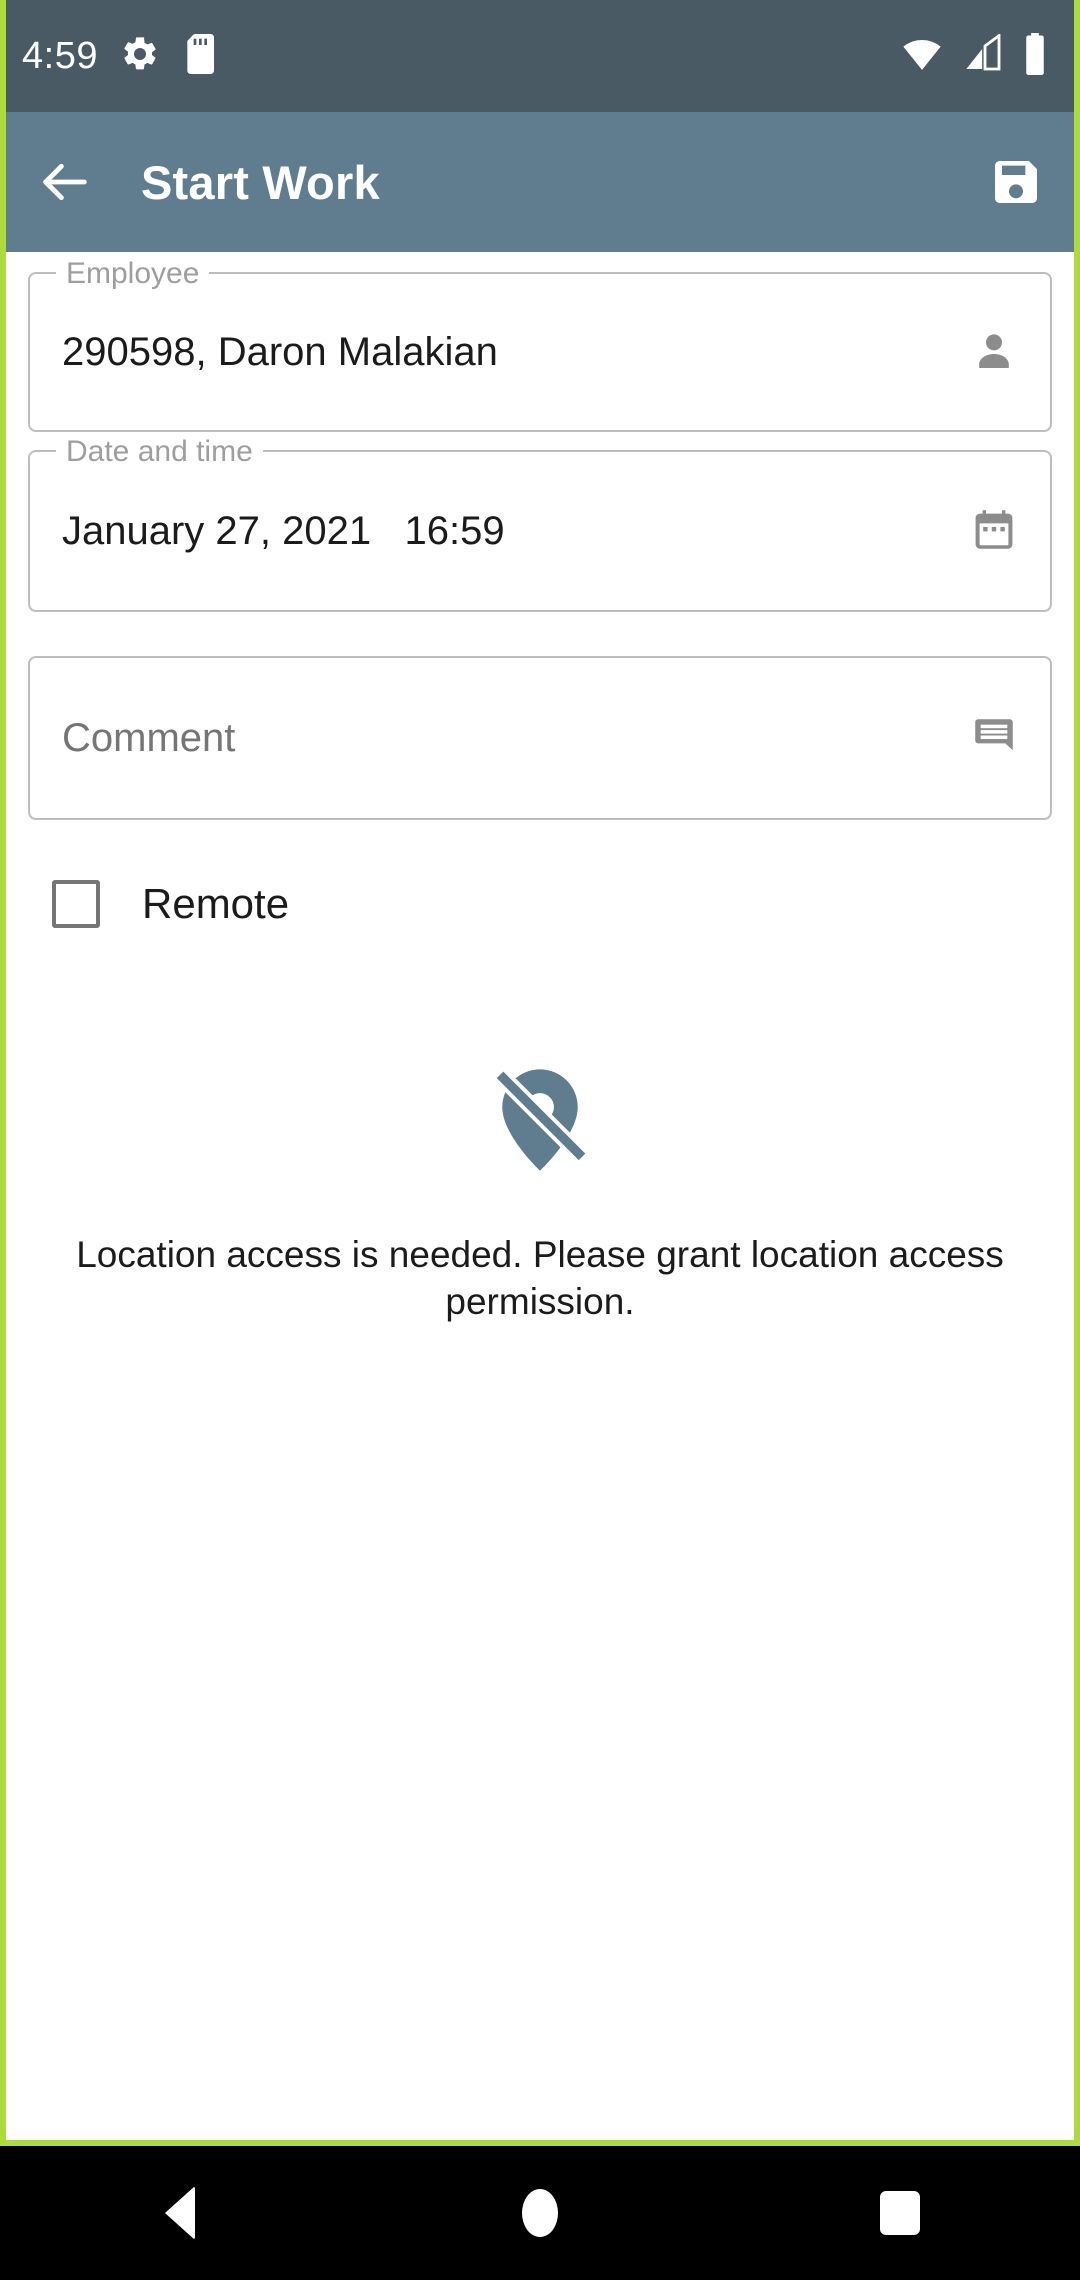 The height and width of the screenshot is (2280, 1080). Describe the element at coordinates (140, 56) in the screenshot. I see `gear-icon` at that location.